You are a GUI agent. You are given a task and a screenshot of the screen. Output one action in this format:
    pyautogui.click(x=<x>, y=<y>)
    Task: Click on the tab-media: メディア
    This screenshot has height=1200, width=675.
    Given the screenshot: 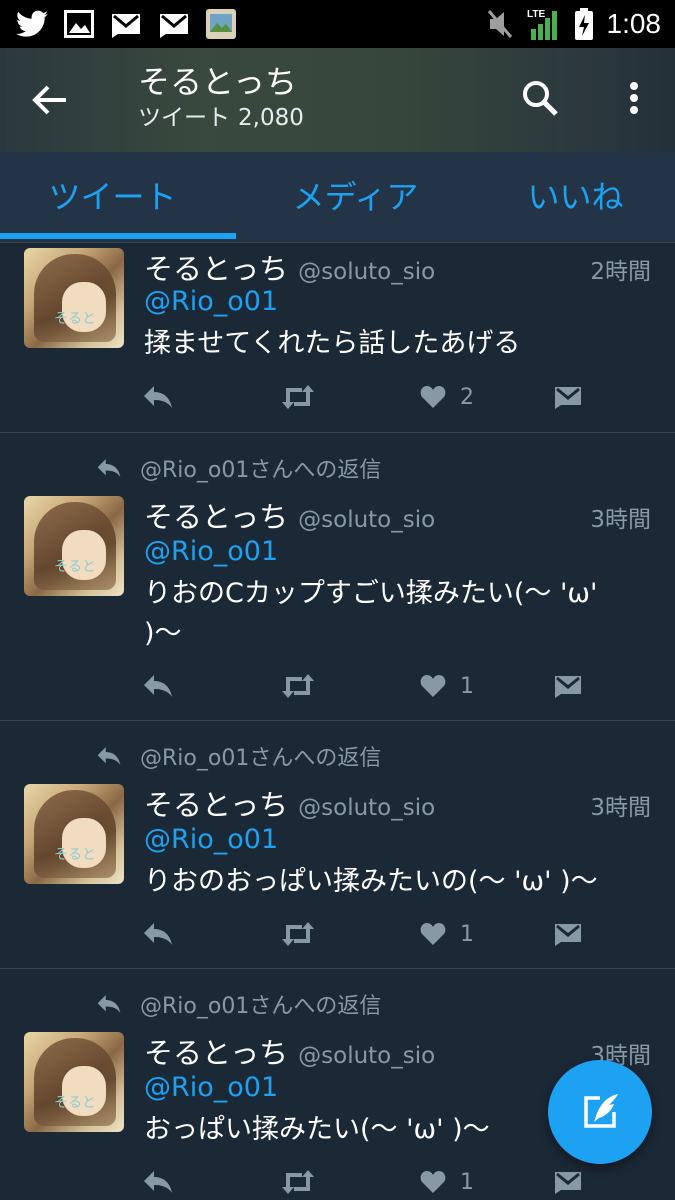 What is the action you would take?
    pyautogui.click(x=355, y=195)
    